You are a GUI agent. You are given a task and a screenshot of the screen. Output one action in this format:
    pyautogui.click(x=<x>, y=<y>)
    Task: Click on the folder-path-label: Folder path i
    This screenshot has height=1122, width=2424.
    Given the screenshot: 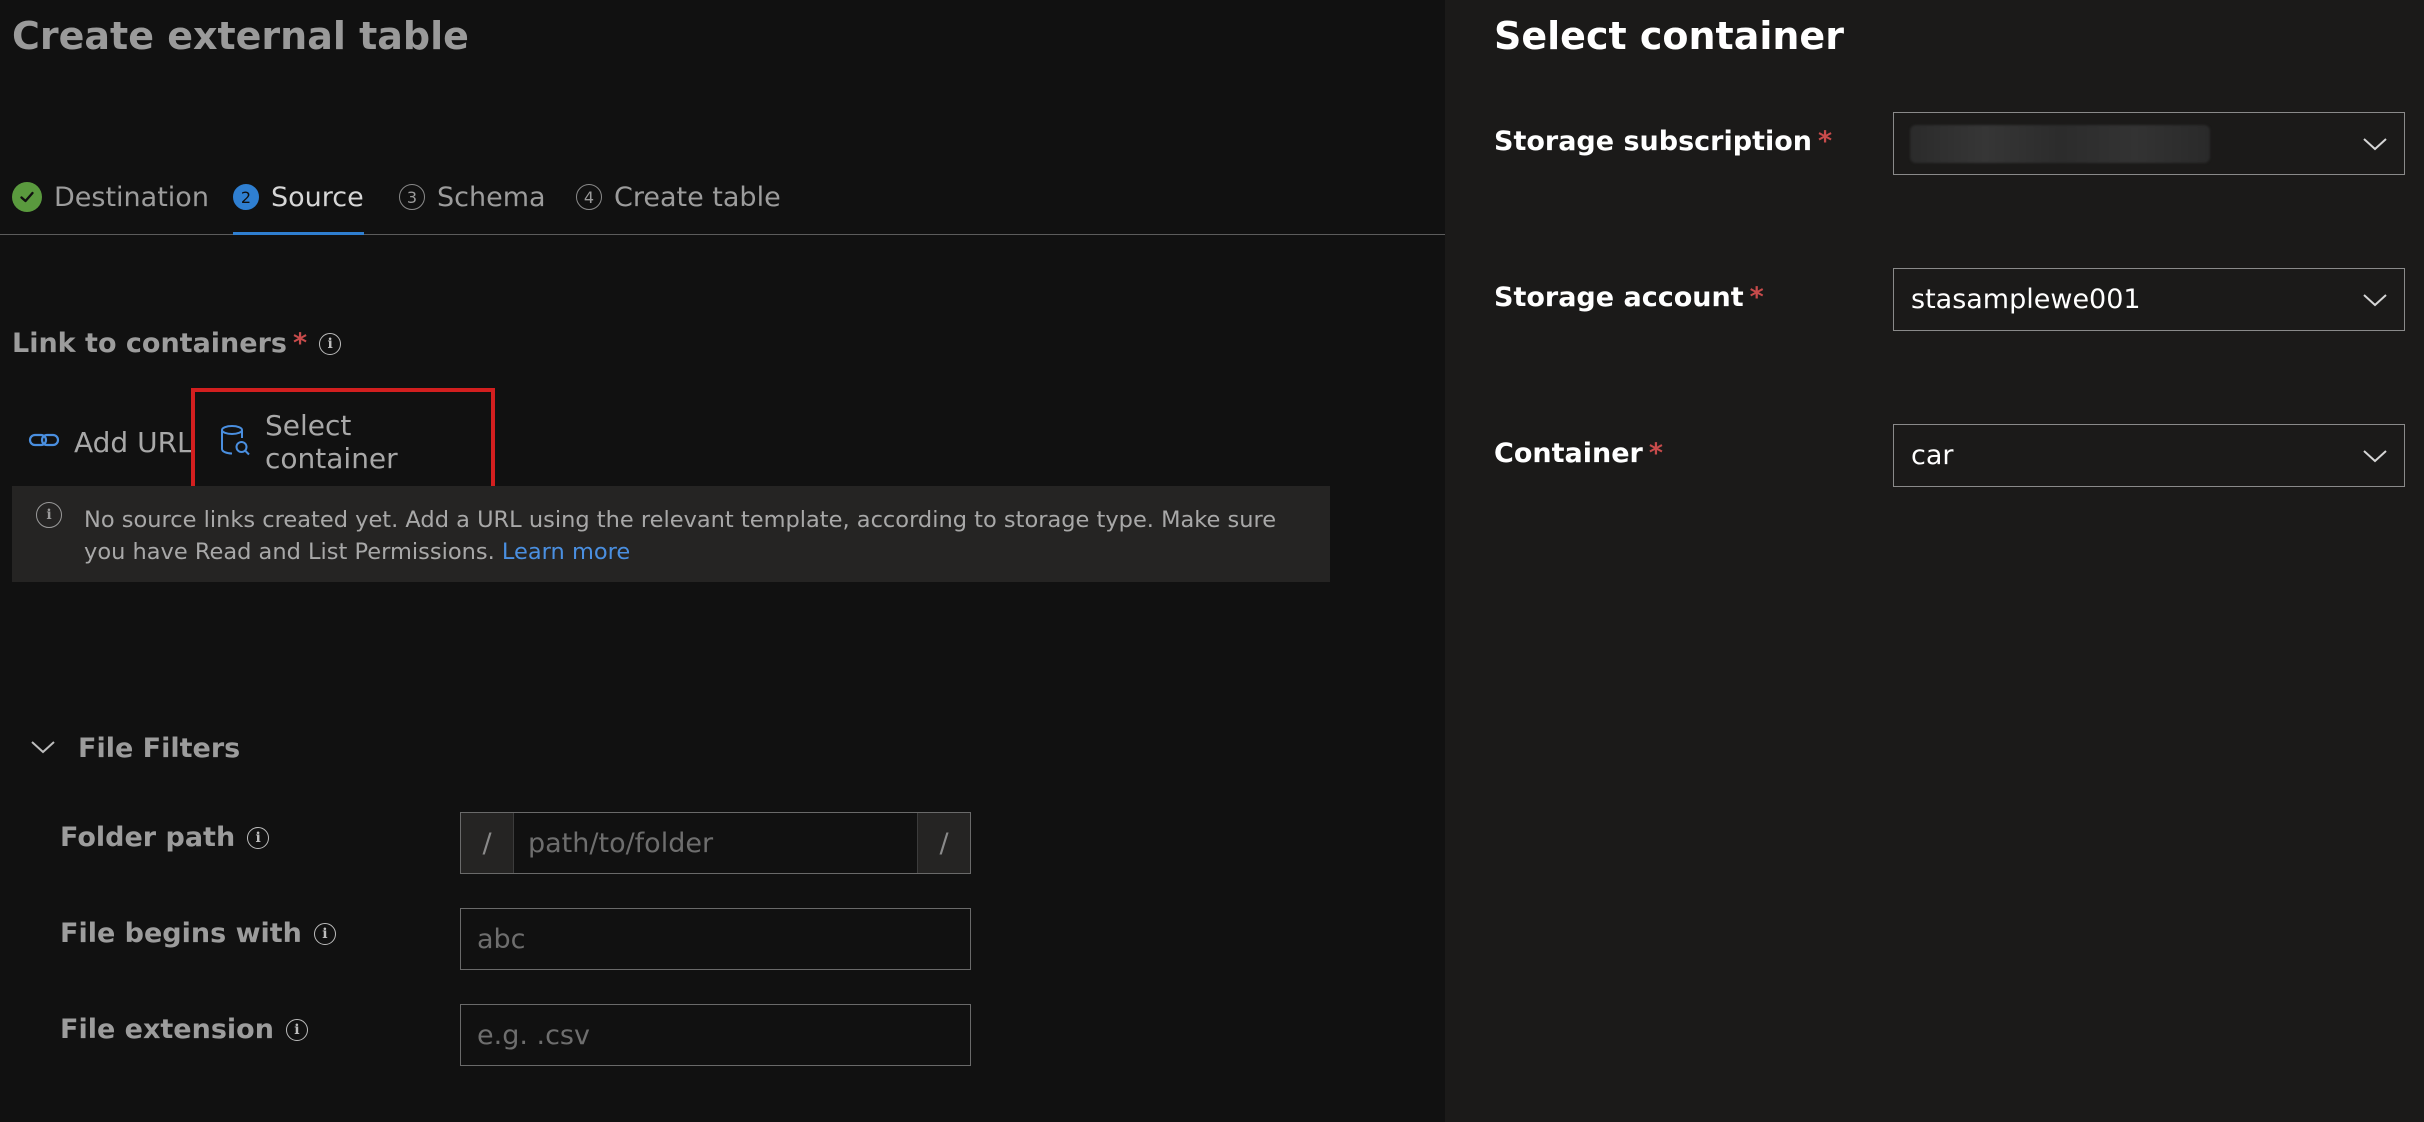 What is the action you would take?
    pyautogui.click(x=165, y=837)
    